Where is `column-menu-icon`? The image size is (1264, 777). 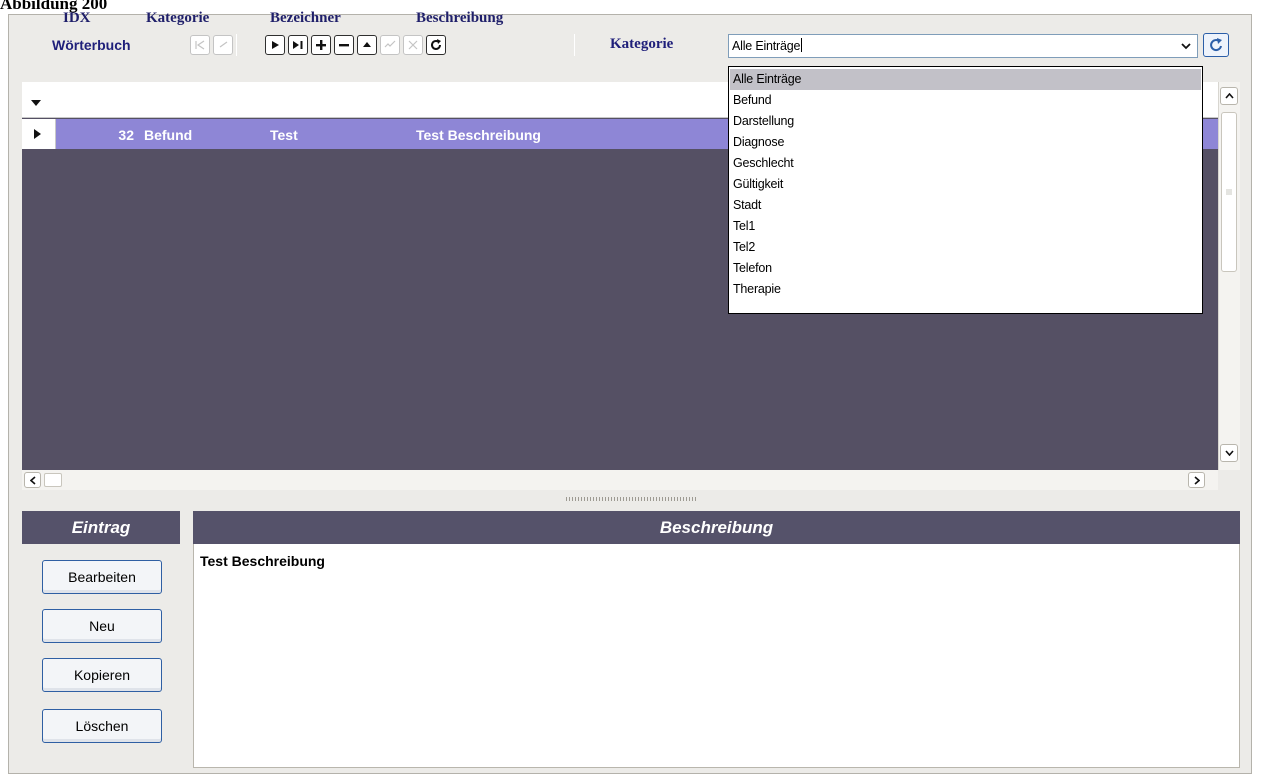
column-menu-icon is located at coordinates (36, 103).